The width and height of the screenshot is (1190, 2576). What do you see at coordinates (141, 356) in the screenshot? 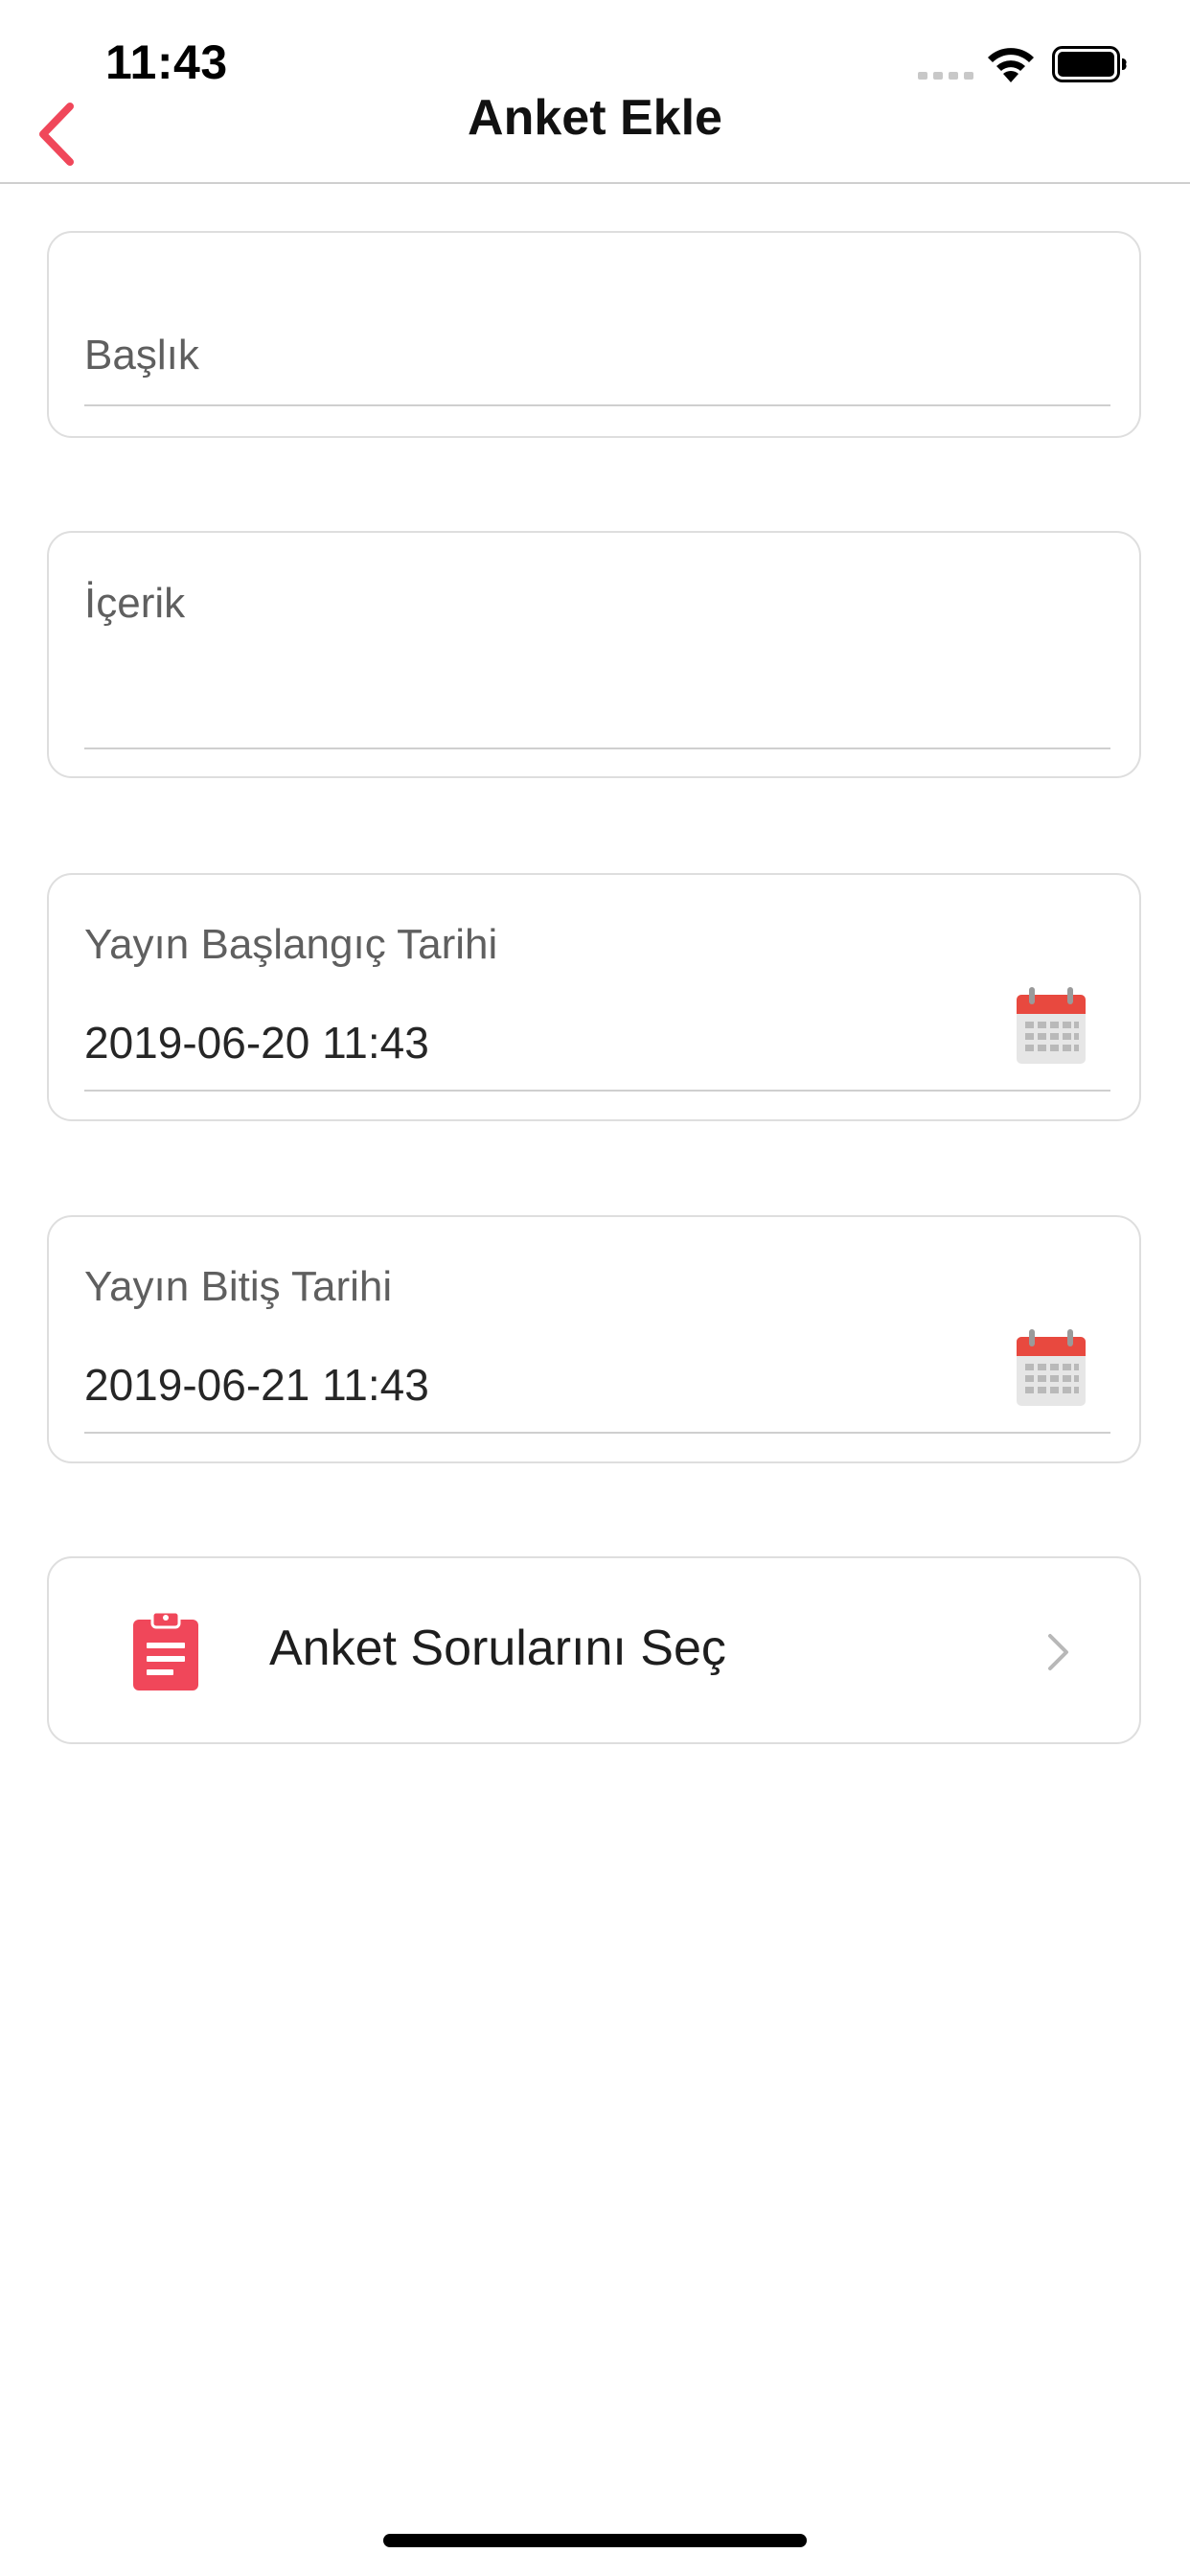
I see `title-input: Başlık` at bounding box center [141, 356].